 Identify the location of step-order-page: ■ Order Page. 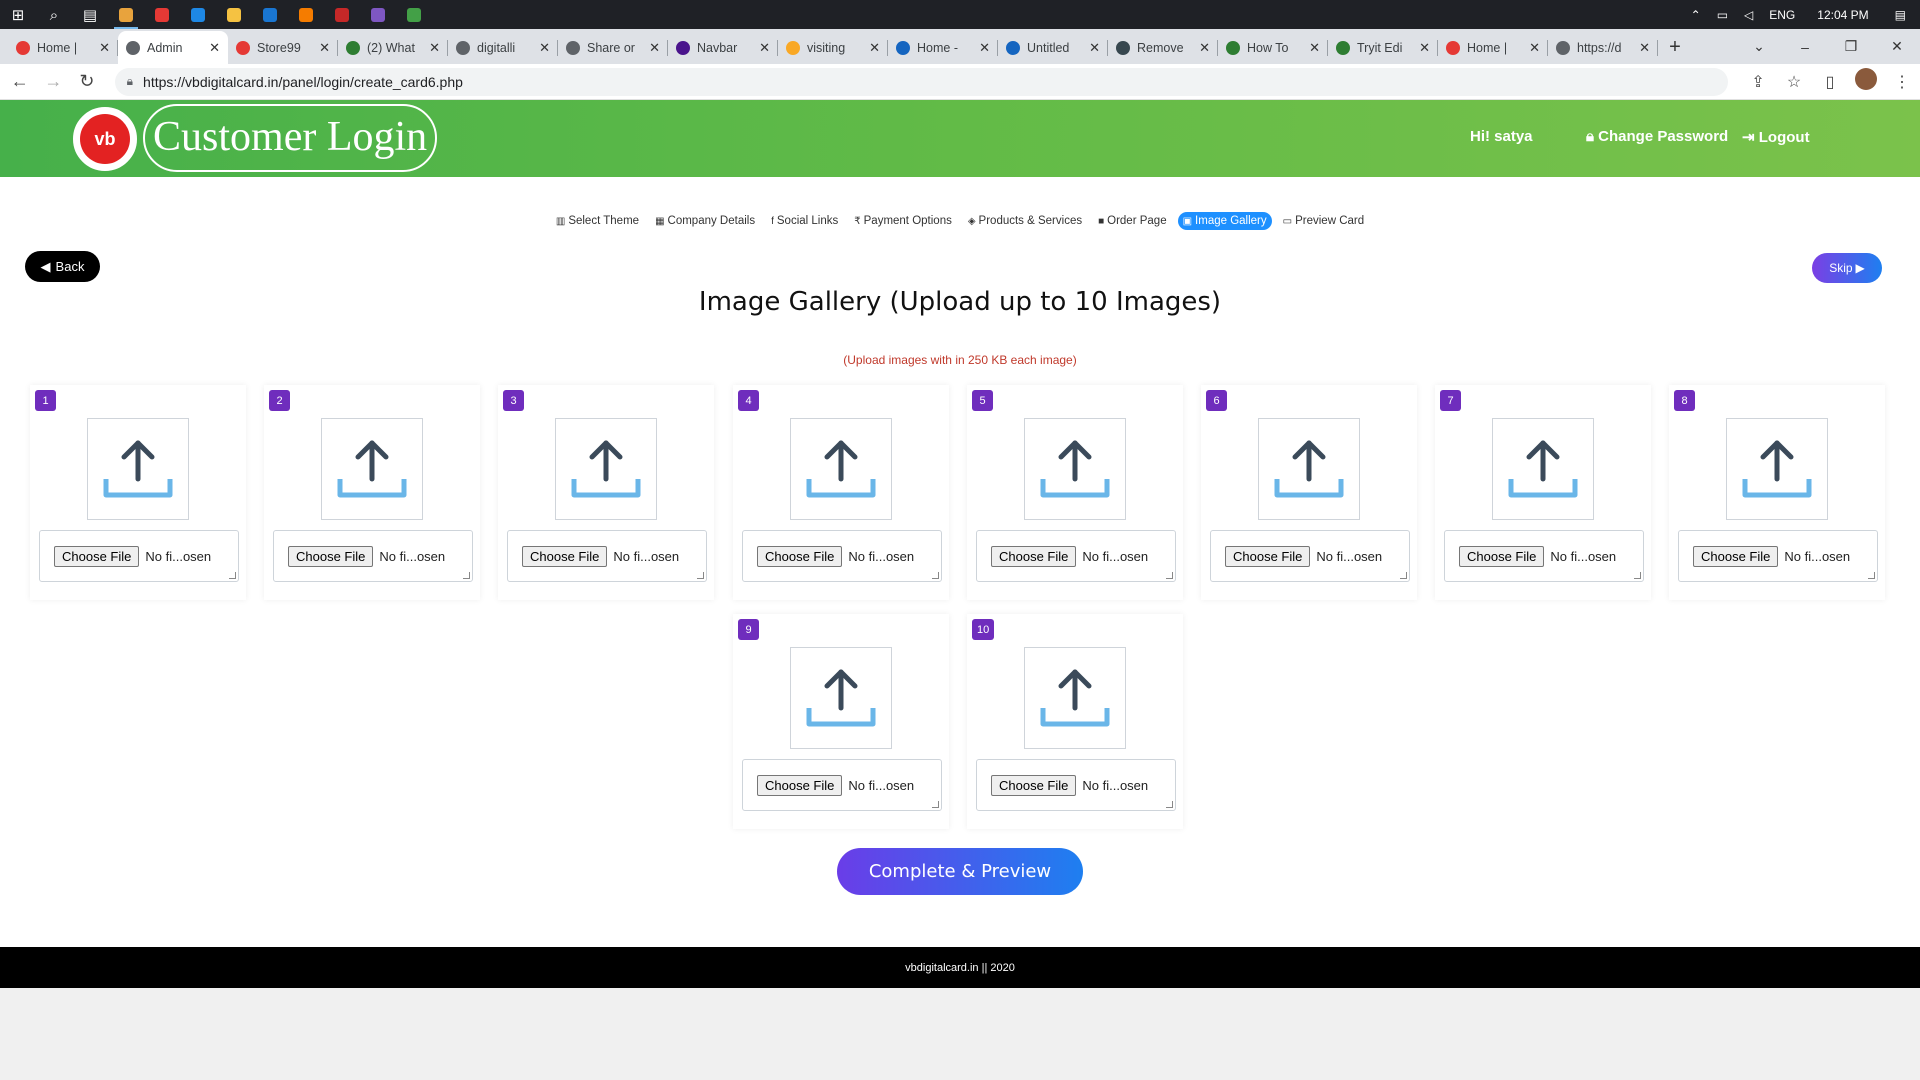
(1132, 221).